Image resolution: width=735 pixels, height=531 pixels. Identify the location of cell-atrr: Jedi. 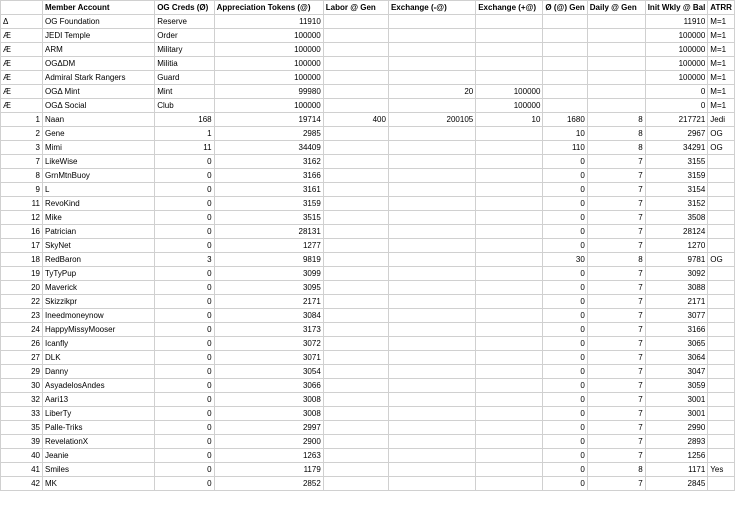
(721, 119).